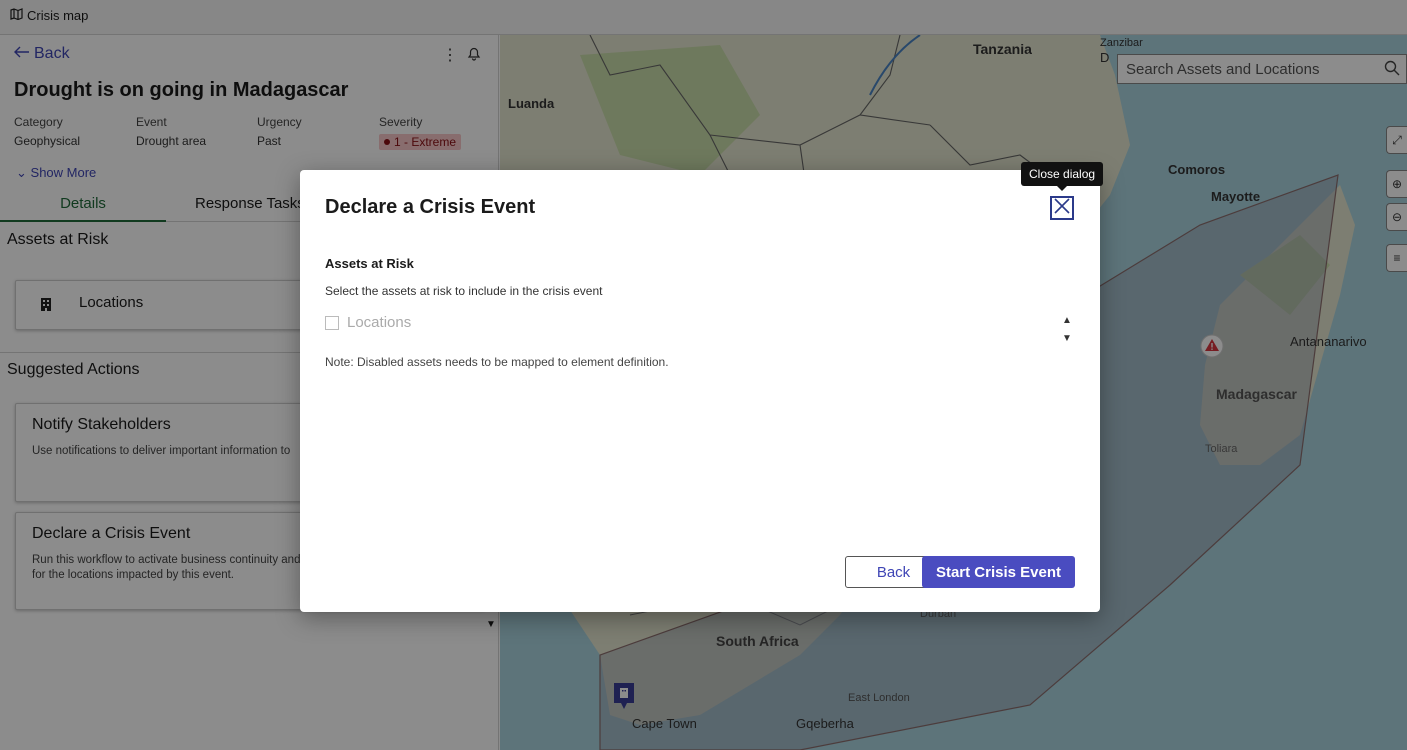  Describe the element at coordinates (998, 572) in the screenshot. I see `start-crisis-event-button: Start Crisis Event` at that location.